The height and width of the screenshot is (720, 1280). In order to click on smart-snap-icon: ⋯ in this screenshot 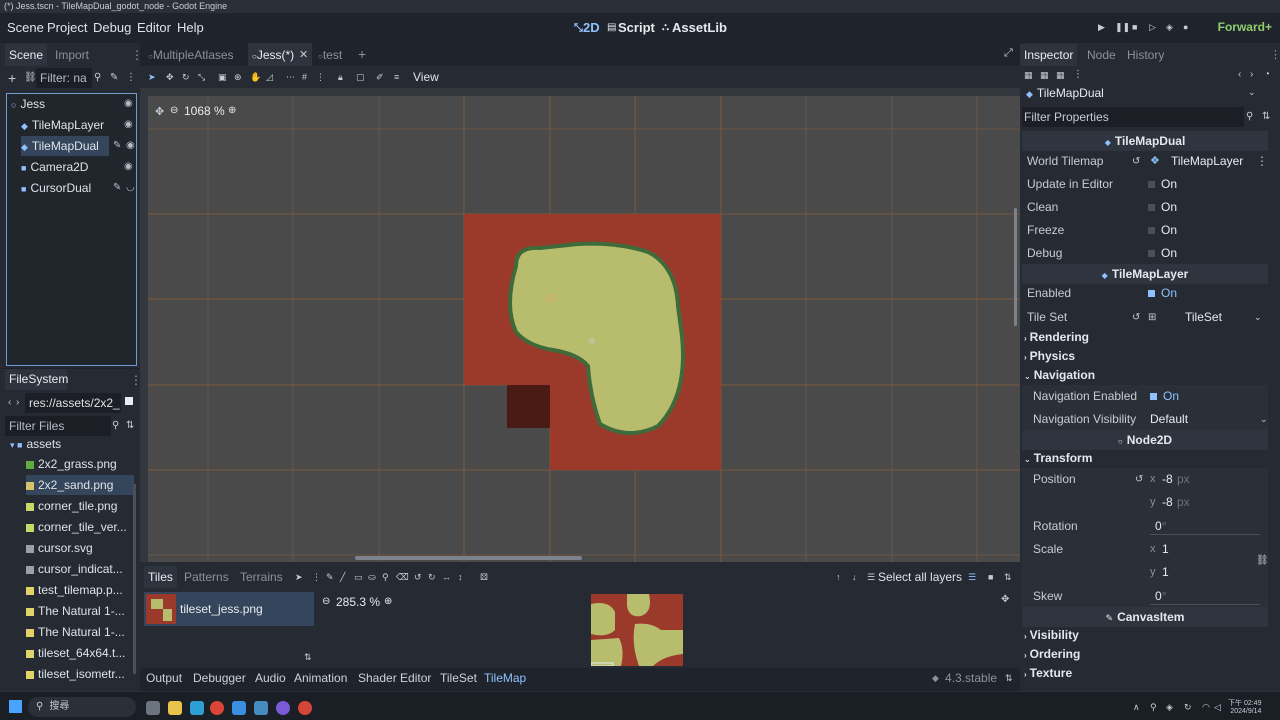, I will do `click(290, 77)`.